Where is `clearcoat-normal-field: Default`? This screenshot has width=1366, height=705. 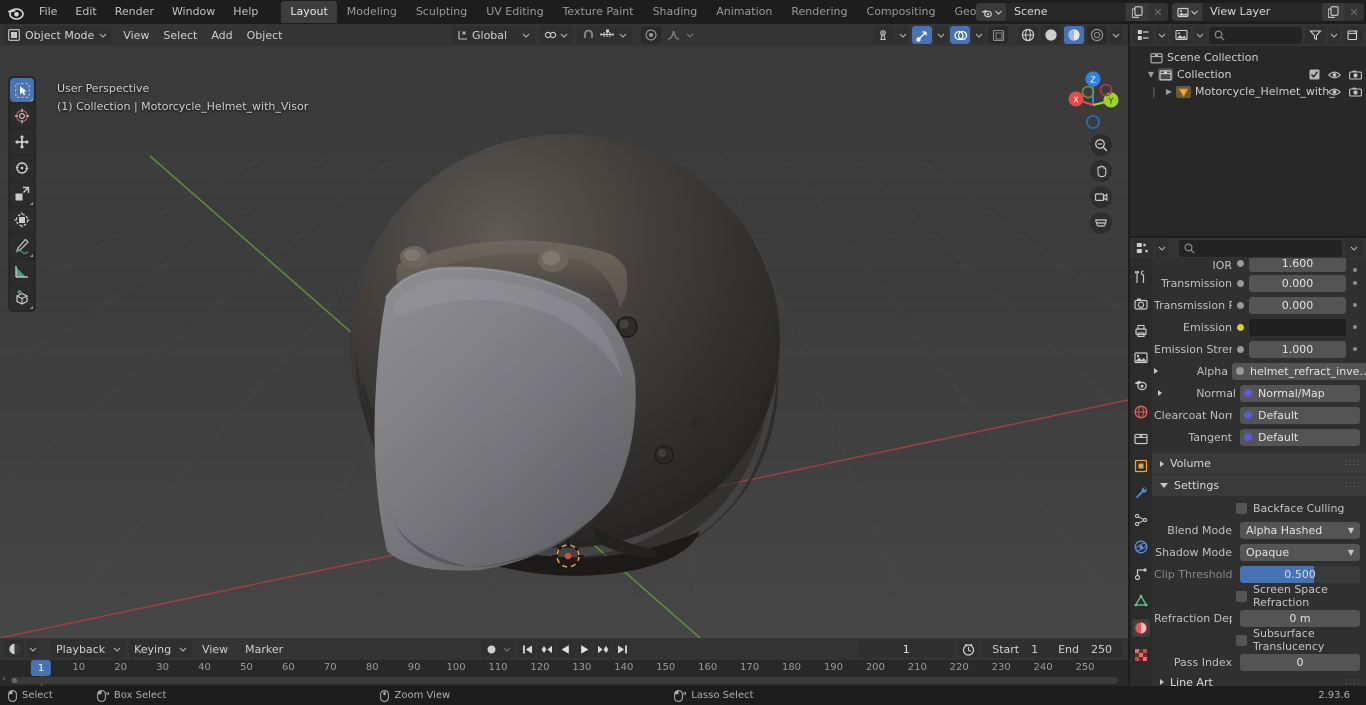 clearcoat-normal-field: Default is located at coordinates (1300, 415).